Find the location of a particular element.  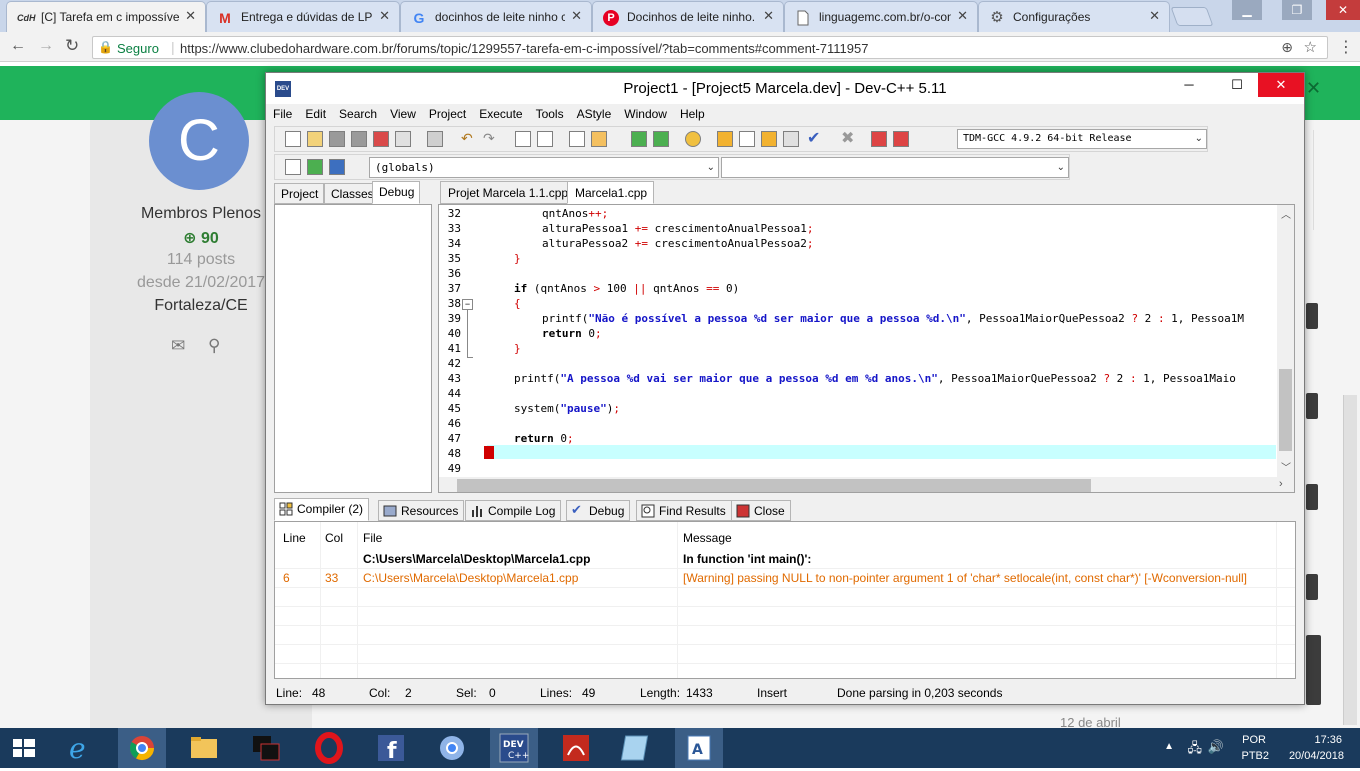

goto-declaration-icon is located at coordinates (293, 167).